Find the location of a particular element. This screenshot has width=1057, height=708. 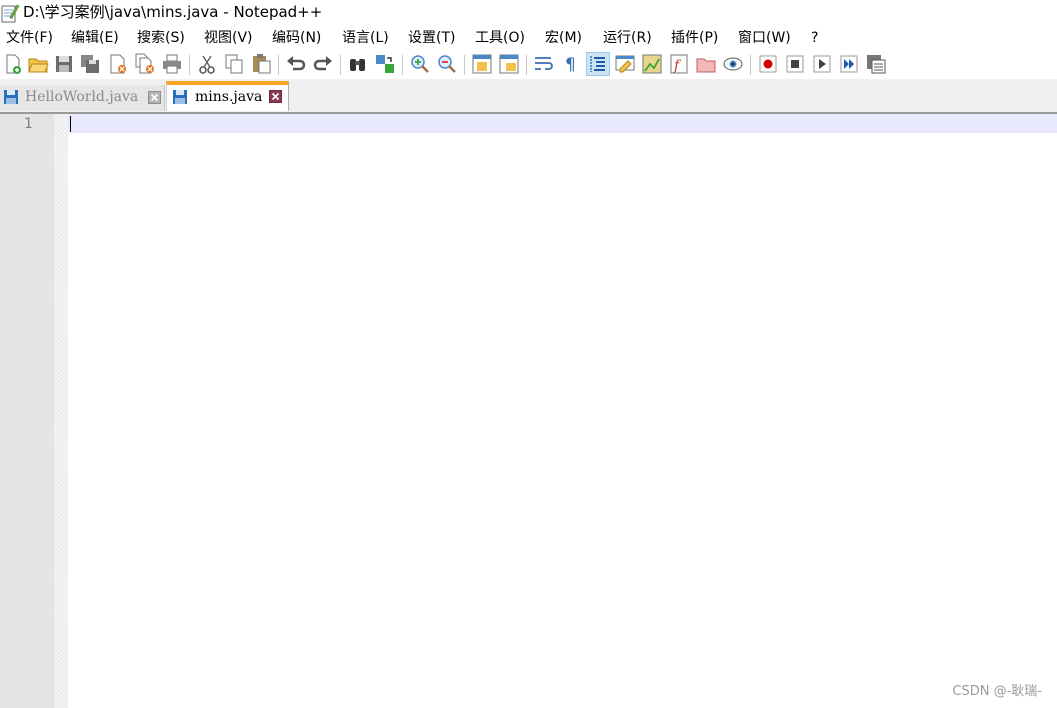

redo-icon is located at coordinates (323, 64).